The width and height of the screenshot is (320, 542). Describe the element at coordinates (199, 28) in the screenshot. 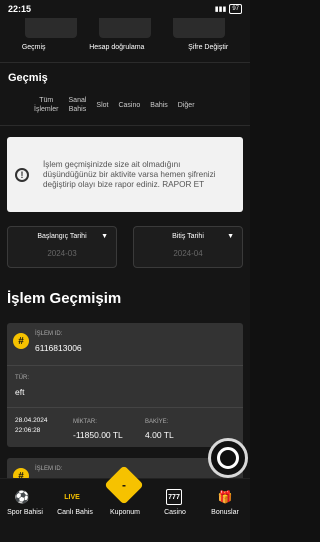

I see `password-tile` at that location.